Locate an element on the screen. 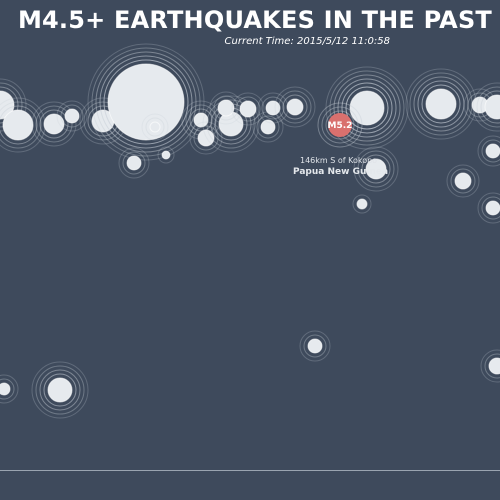 The image size is (500, 500). page-title: M4.5+ EARTHQUAKES IN THE PAST is located at coordinates (254, 20).